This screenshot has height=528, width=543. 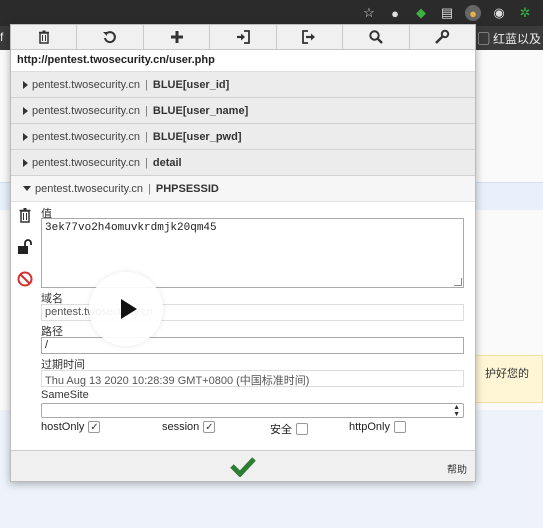 I want to click on secure-label: 安全, so click(x=281, y=430).